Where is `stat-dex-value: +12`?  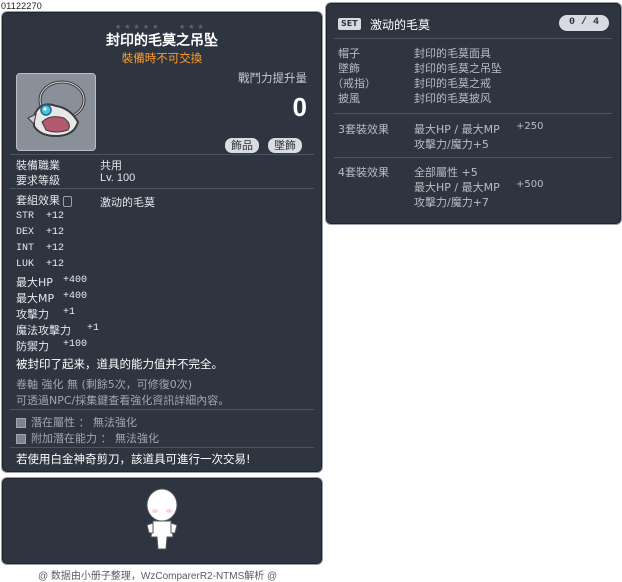
stat-dex-value: +12 is located at coordinates (55, 232).